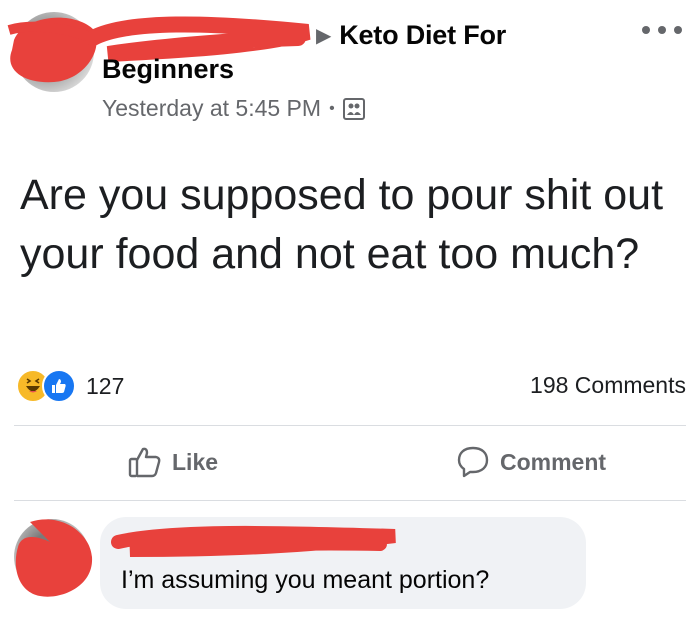 Image resolution: width=700 pixels, height=617 pixels. Describe the element at coordinates (54, 558) in the screenshot. I see `redaction-scribble-commenter-avatar` at that location.